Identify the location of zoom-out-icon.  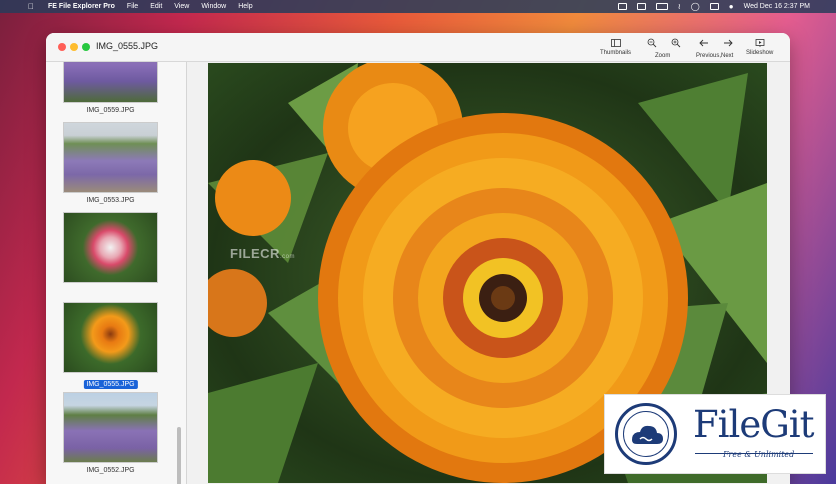
(652, 43).